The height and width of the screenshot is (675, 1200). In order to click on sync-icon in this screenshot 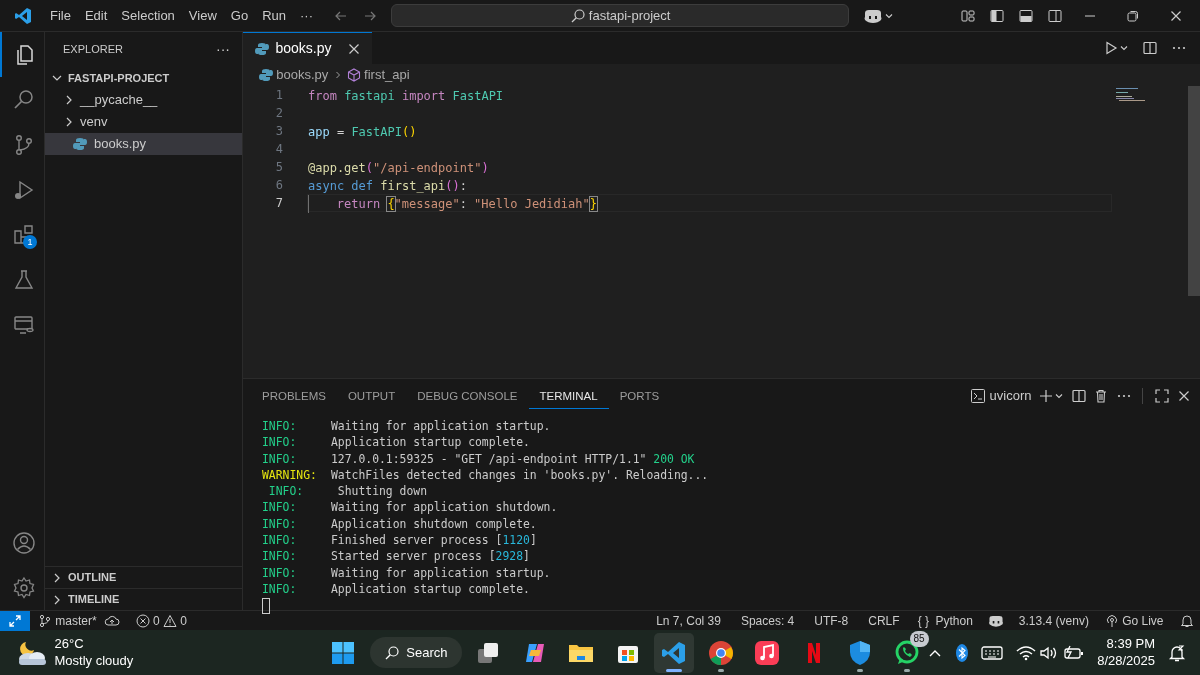, I will do `click(111, 620)`.